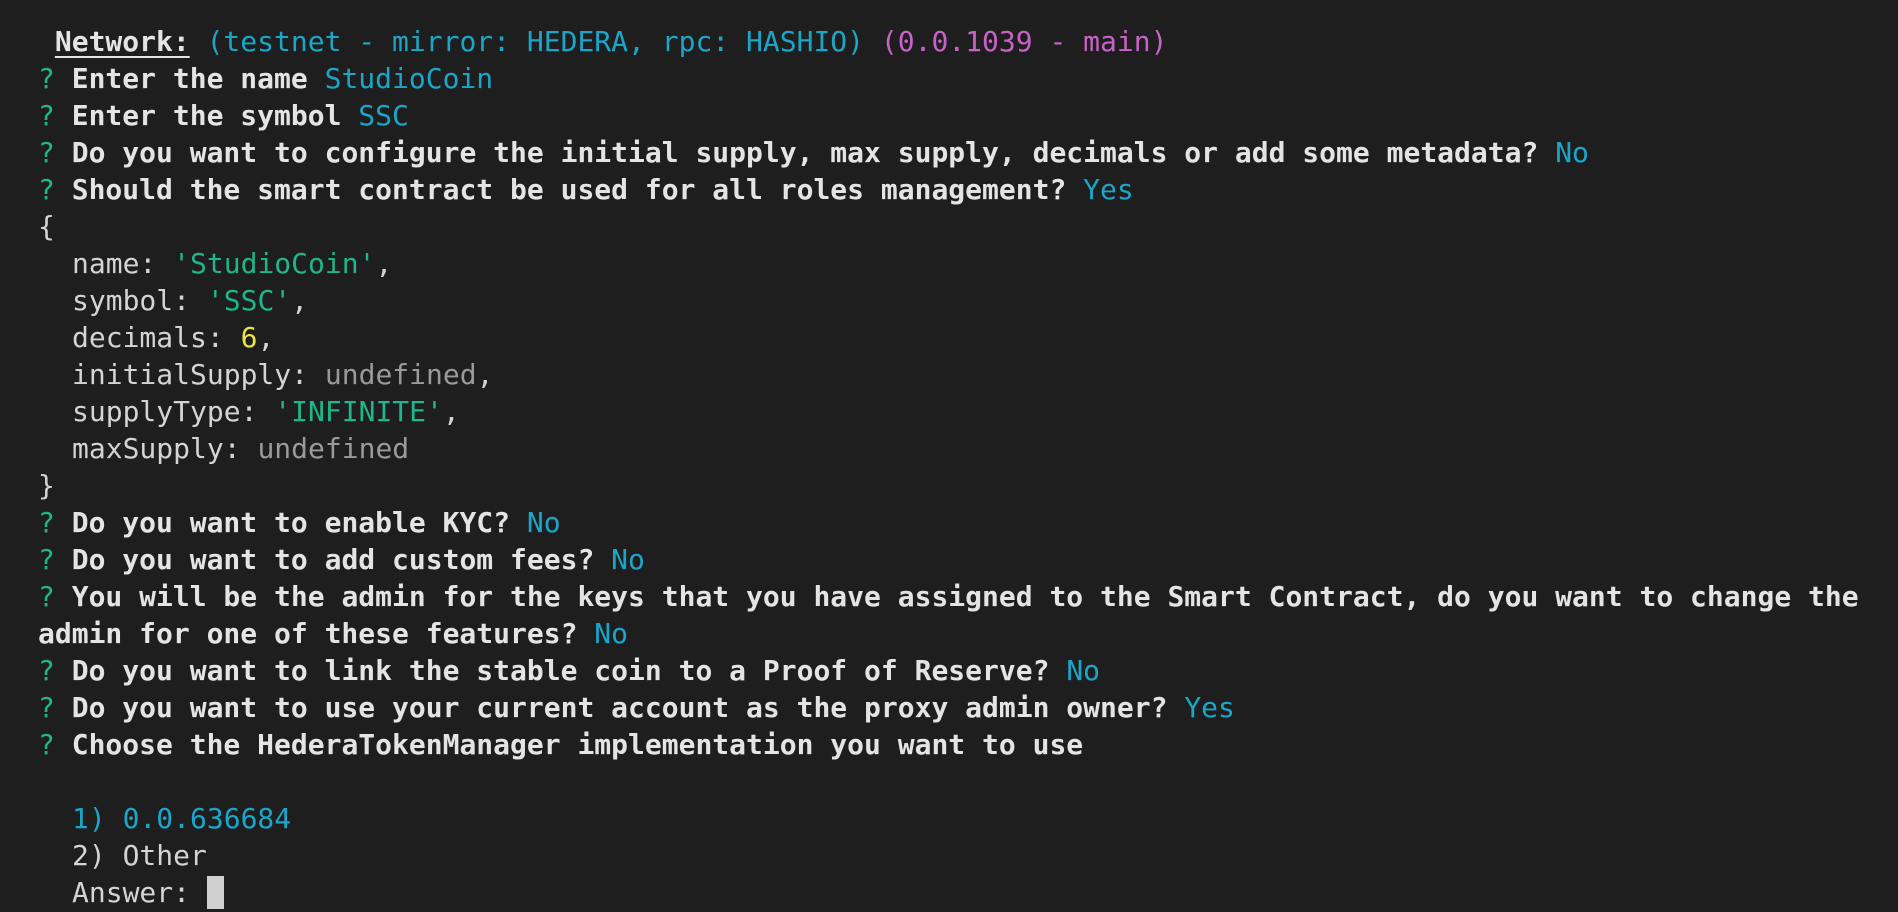  Describe the element at coordinates (156, 448) in the screenshot. I see `field-key: maxSupply:` at that location.